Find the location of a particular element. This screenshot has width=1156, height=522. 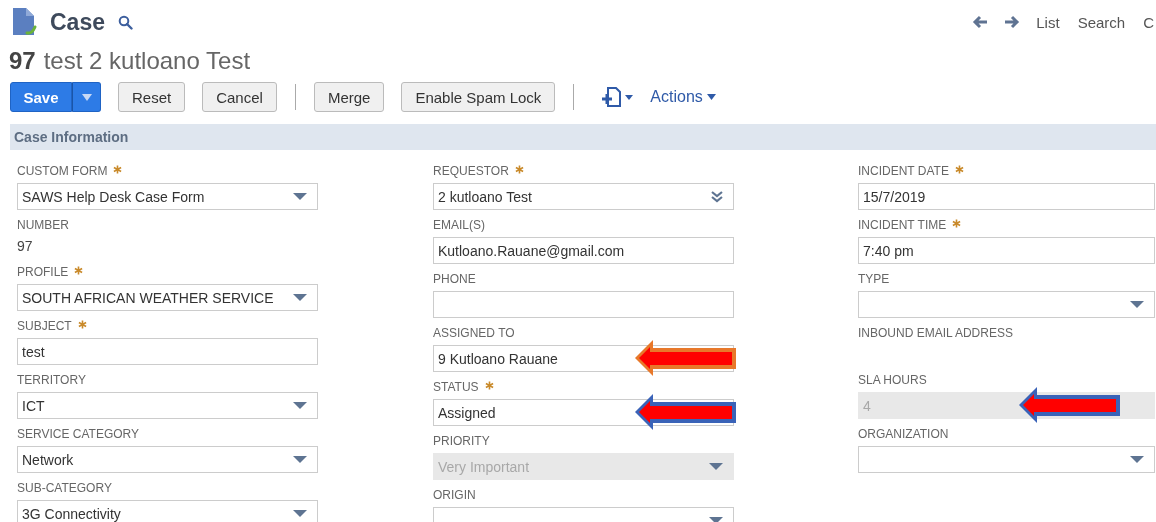

record-name: test 2 kutloano Test is located at coordinates (147, 61).